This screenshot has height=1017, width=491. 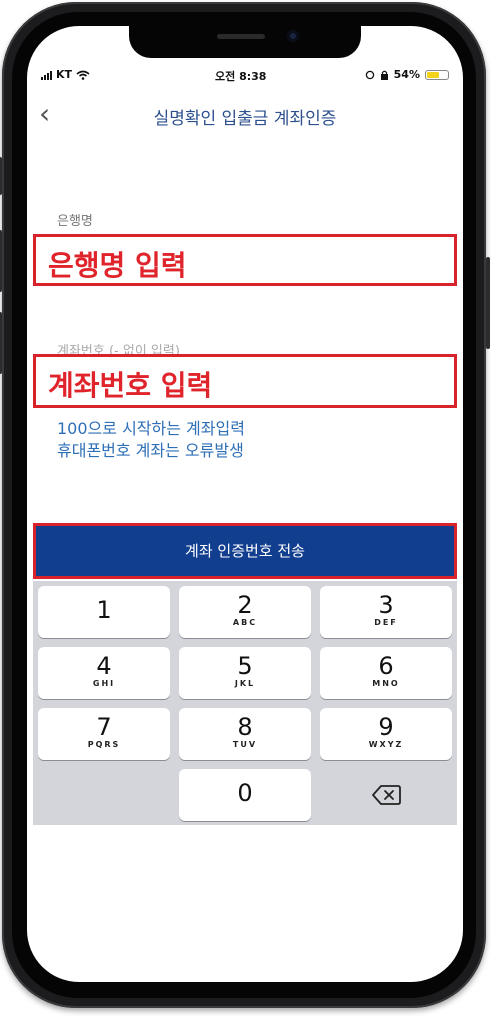 I want to click on bank-name-overlay: 은행명 입력, so click(x=117, y=265).